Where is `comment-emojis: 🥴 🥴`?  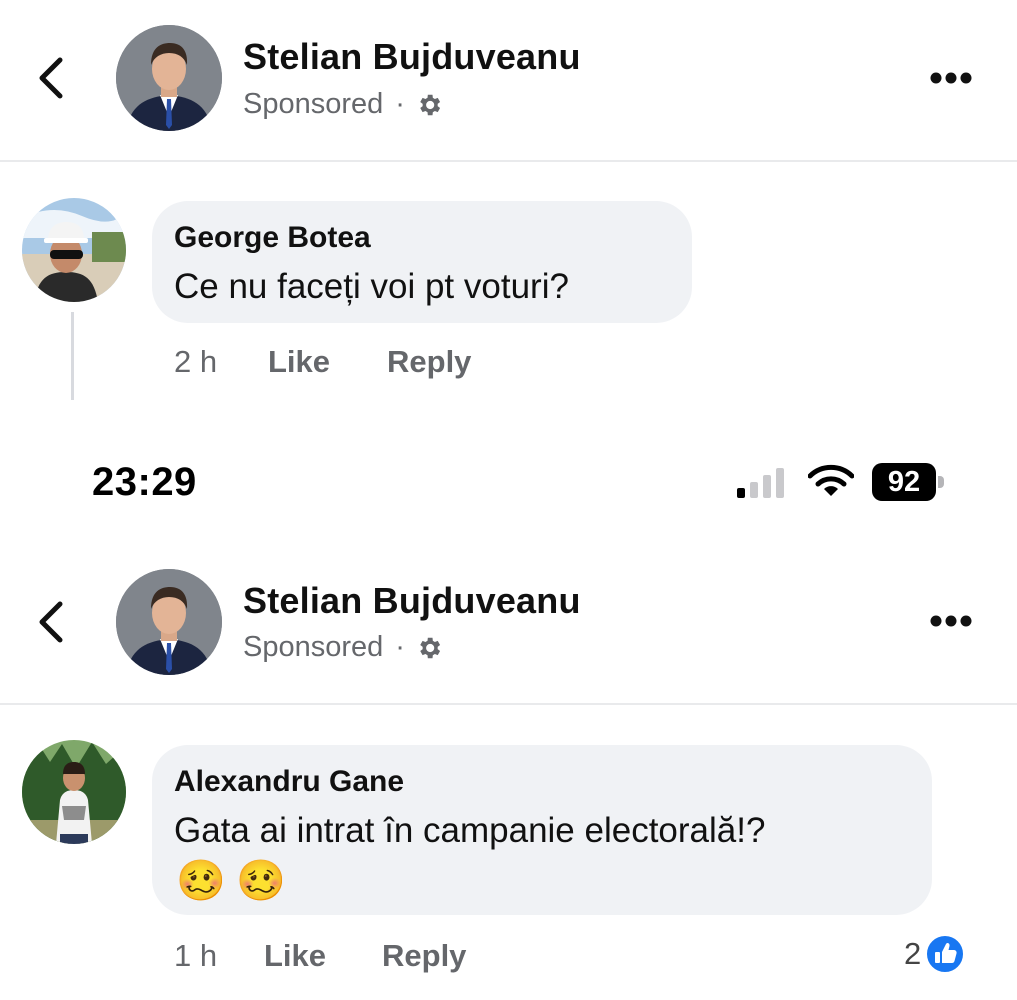
comment-emojis: 🥴 🥴 is located at coordinates (231, 881).